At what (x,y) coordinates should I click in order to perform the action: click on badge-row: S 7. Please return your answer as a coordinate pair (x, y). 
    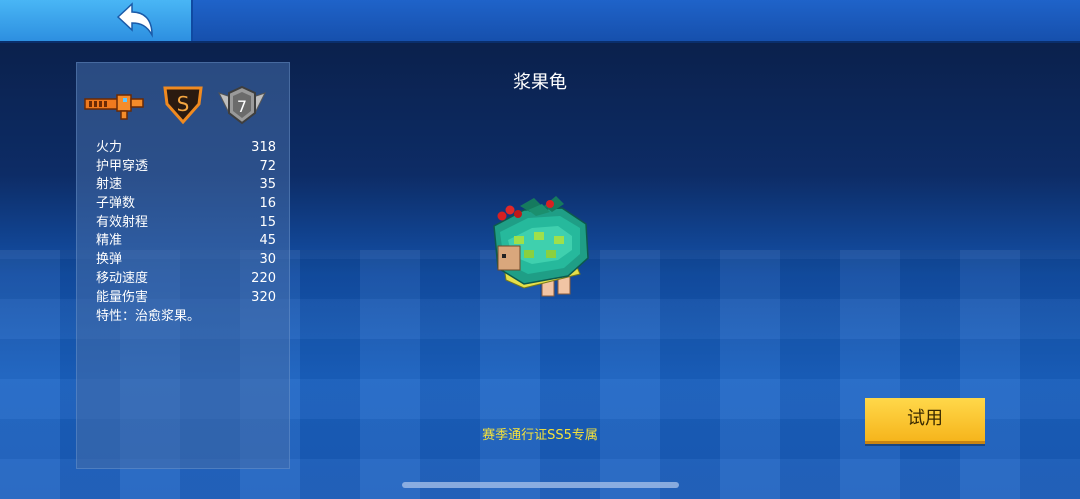
    Looking at the image, I should click on (183, 107).